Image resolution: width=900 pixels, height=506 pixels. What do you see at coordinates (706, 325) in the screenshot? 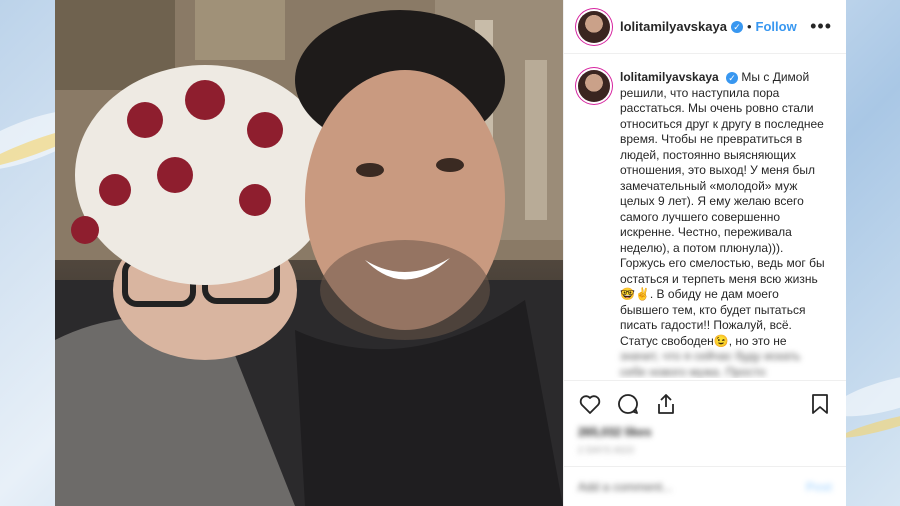
I see `caption-line: писать гадости!! Пожалуй, всё.` at bounding box center [706, 325].